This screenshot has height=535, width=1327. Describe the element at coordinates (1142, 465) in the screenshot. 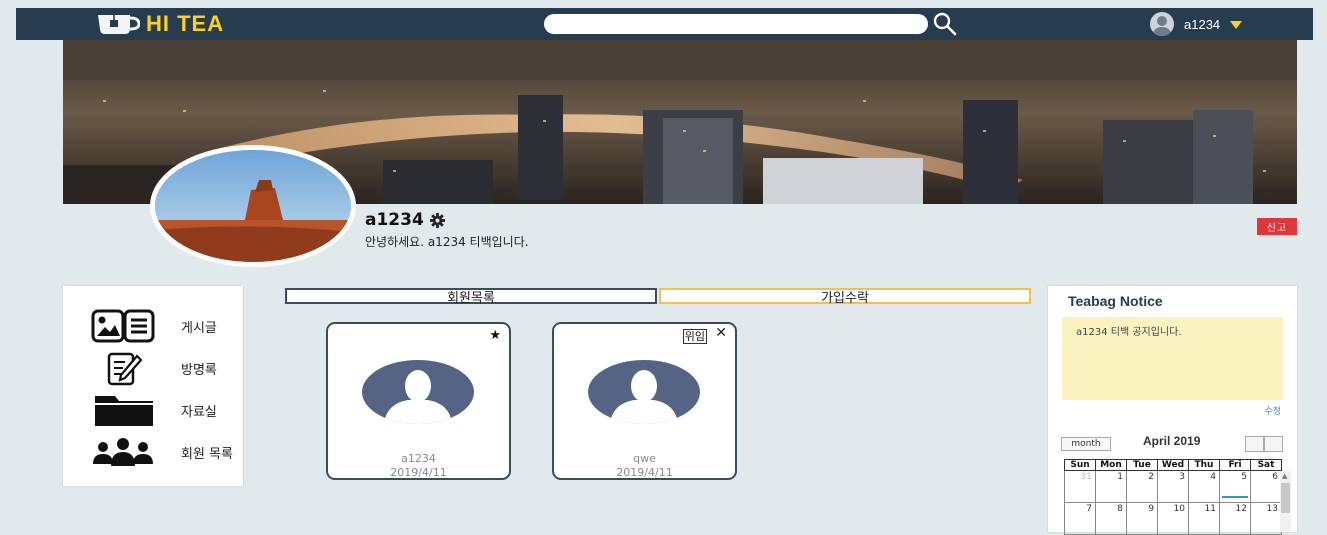

I see `weekday-header: Tue` at that location.